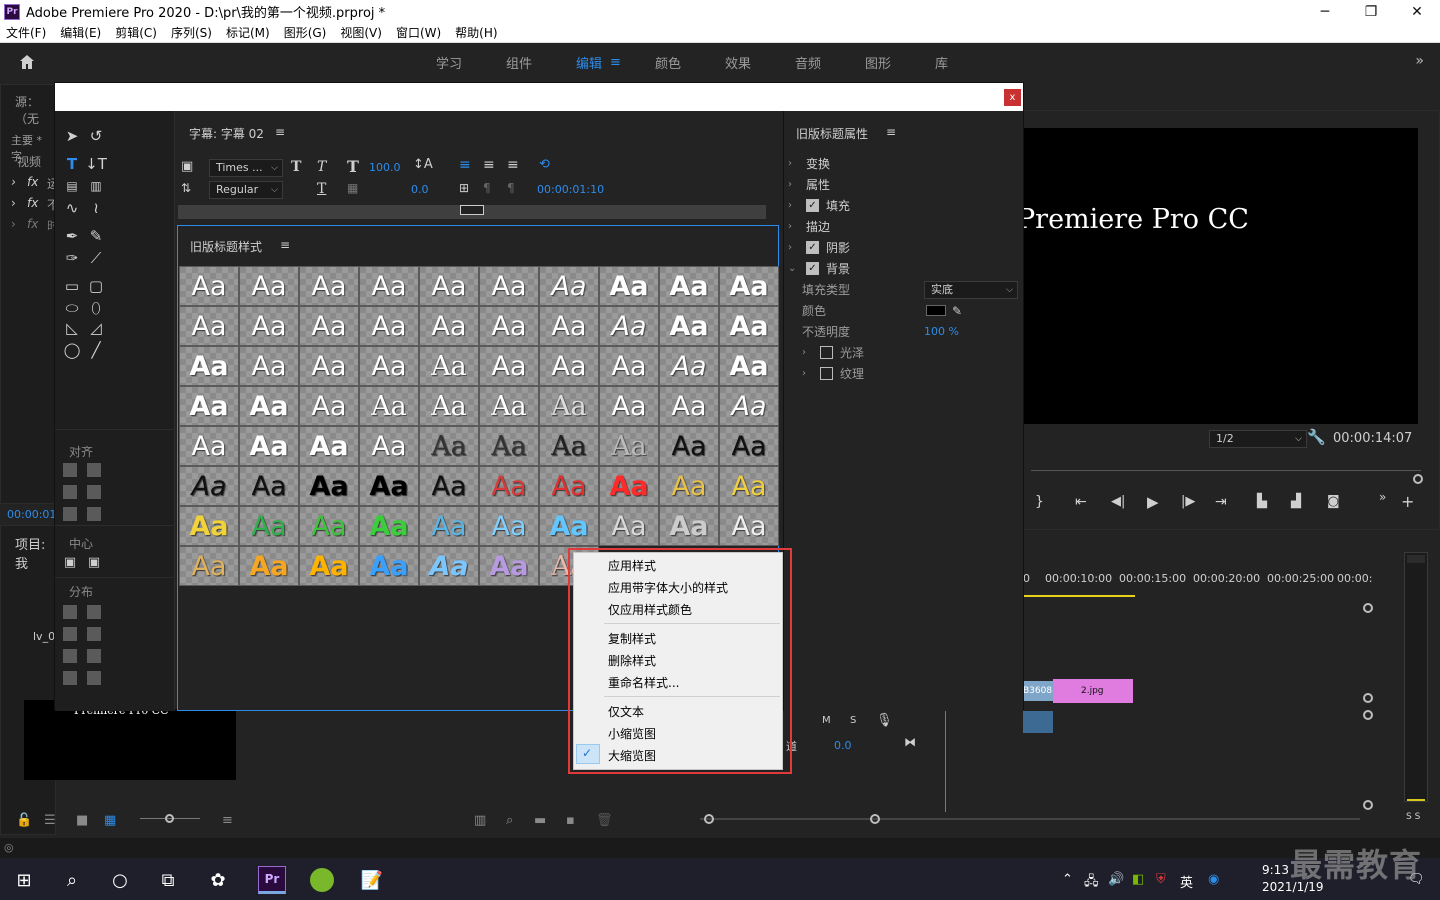 This screenshot has width=1440, height=900. What do you see at coordinates (96, 236) in the screenshot?
I see `delete-anchor-tool-icon: ✎` at bounding box center [96, 236].